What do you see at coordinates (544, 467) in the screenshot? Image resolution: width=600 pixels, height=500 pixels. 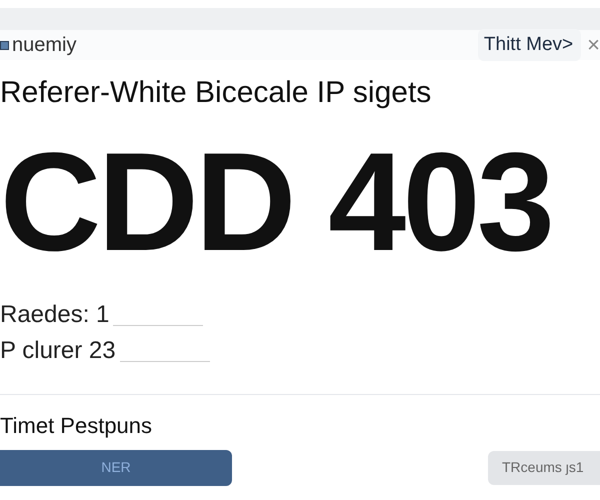 I see `action-button: TRceums ȷs1` at bounding box center [544, 467].